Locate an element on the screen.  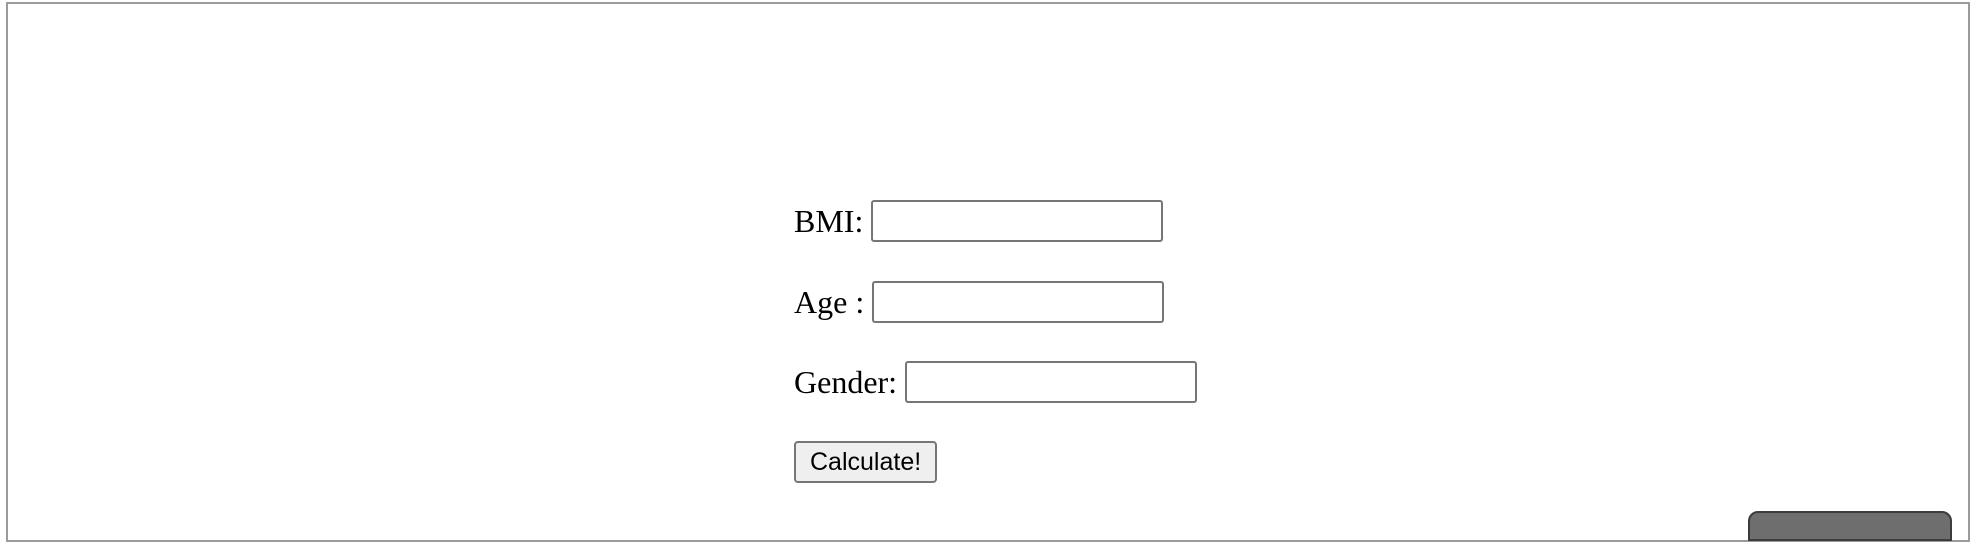
calculate-button: Calculate! is located at coordinates (866, 462).